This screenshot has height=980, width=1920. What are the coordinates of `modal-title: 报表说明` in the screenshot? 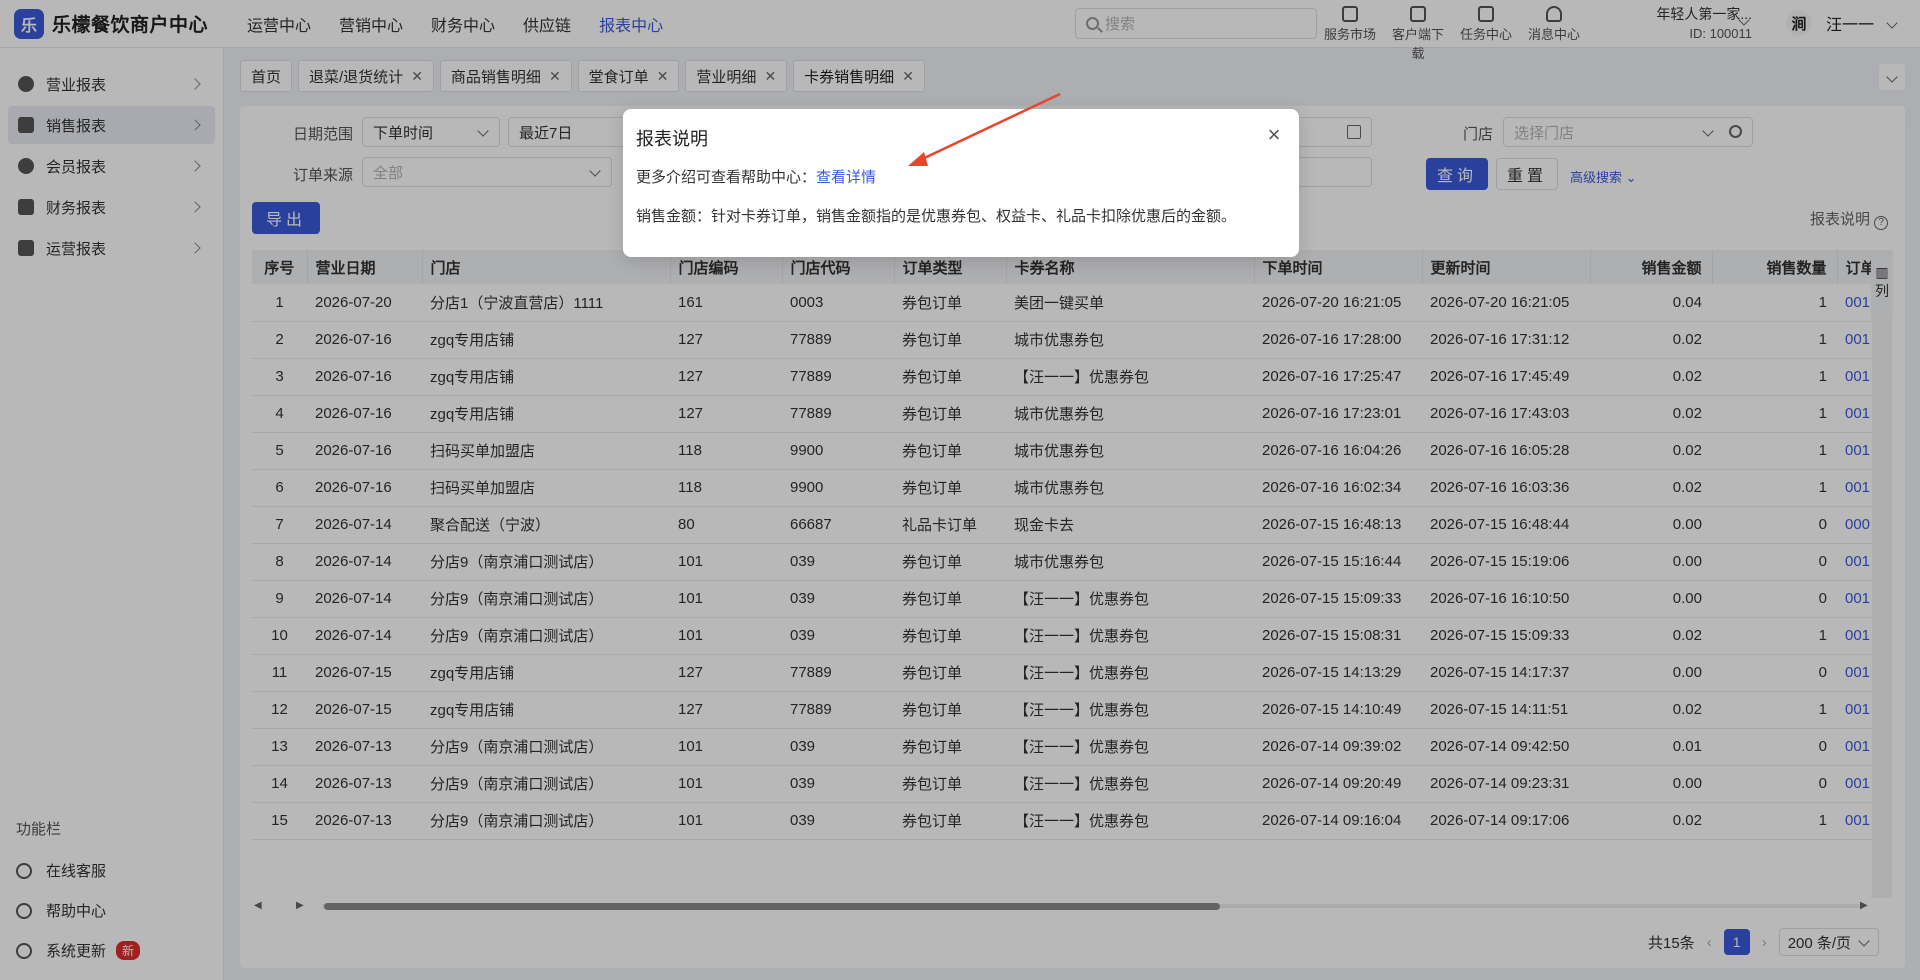 It's located at (672, 139).